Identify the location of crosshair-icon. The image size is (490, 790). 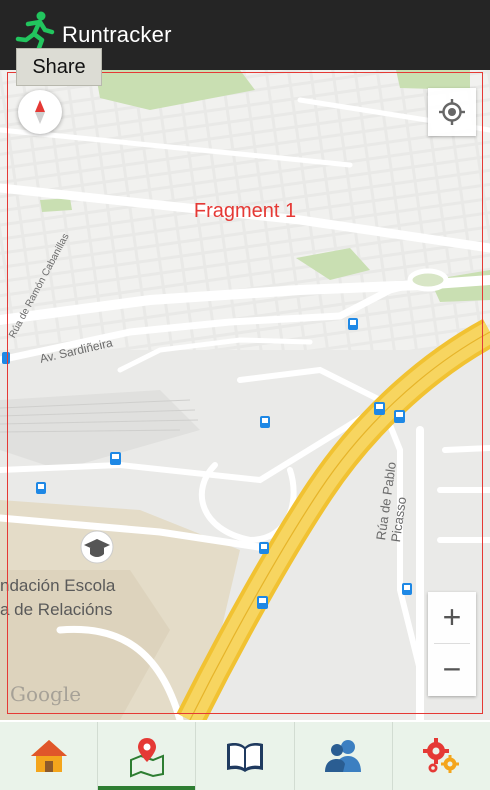
(452, 112).